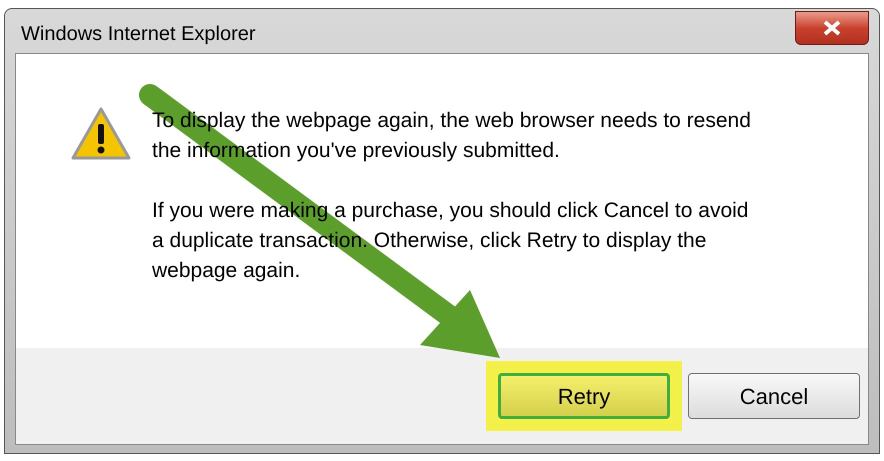 The image size is (884, 461). Describe the element at coordinates (584, 396) in the screenshot. I see `dialog-button: Retry` at that location.